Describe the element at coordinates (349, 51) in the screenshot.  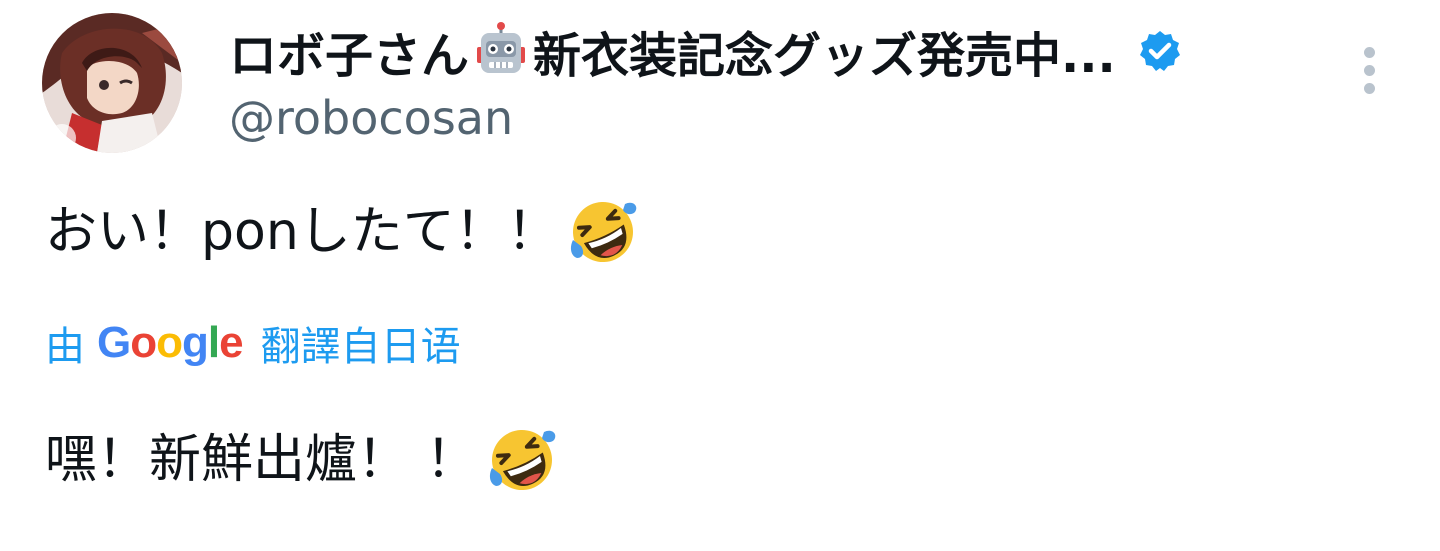
I see `display-name: ロボ子さん` at that location.